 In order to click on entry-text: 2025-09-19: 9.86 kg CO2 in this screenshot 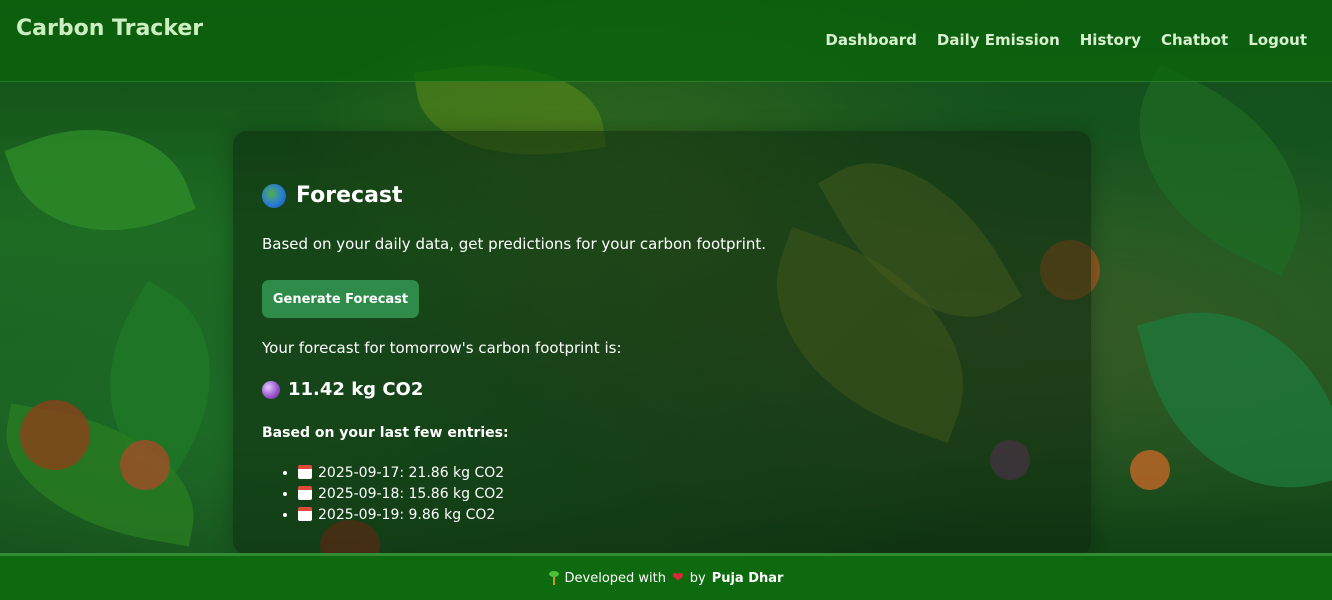, I will do `click(407, 515)`.